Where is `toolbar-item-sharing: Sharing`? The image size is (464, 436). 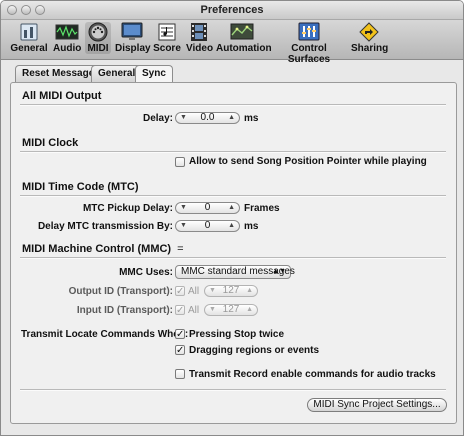
toolbar-item-sharing: Sharing is located at coordinates (370, 38).